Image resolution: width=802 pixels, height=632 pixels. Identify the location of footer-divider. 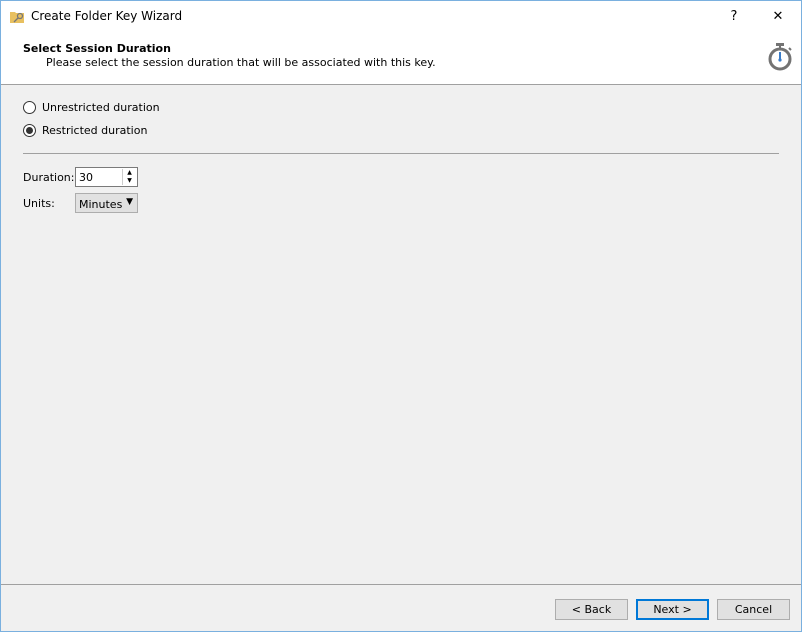
(401, 584).